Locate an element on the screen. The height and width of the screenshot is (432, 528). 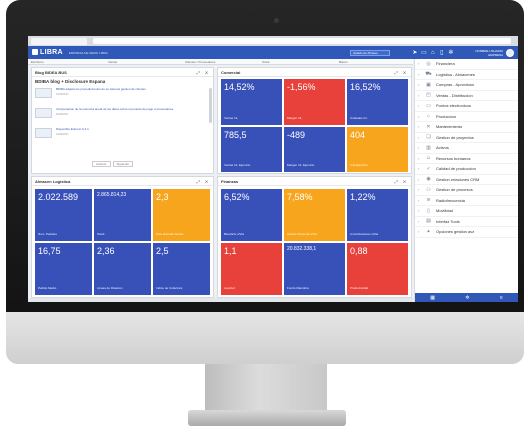
tab-clientes: Clientes / Proveedores is located at coordinates (220, 62).